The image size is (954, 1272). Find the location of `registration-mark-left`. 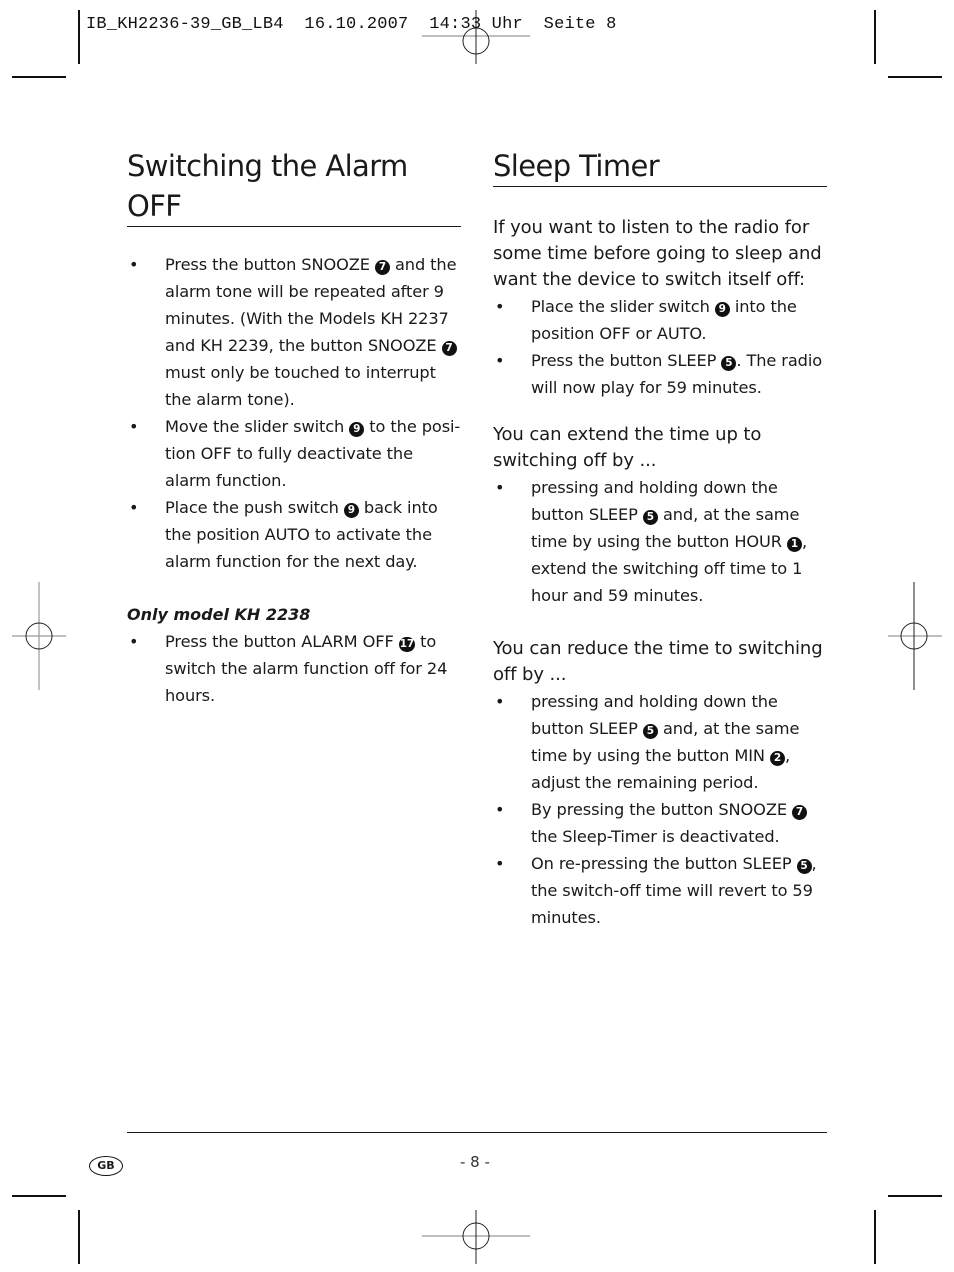

registration-mark-left is located at coordinates (39, 636).